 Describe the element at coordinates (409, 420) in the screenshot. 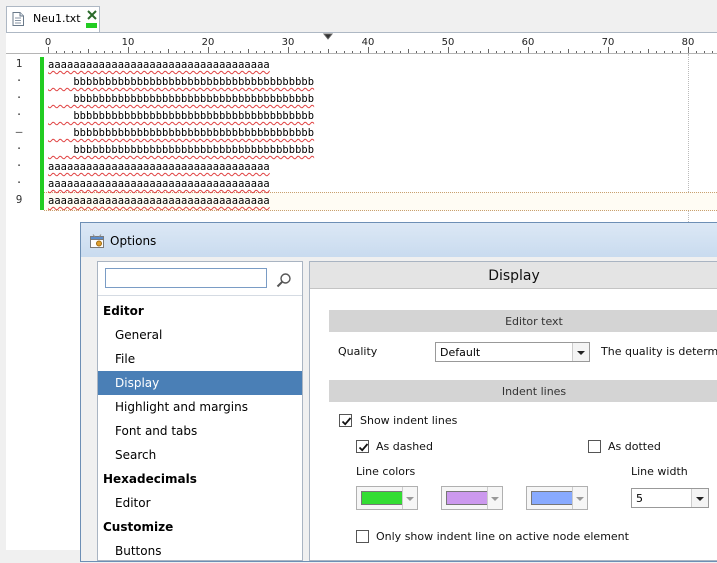

I see `show-indent-lines-label: Show indent lines` at that location.